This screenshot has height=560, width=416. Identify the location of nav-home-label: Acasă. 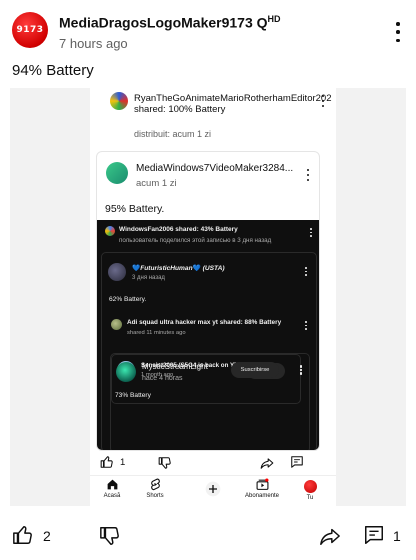
(112, 496).